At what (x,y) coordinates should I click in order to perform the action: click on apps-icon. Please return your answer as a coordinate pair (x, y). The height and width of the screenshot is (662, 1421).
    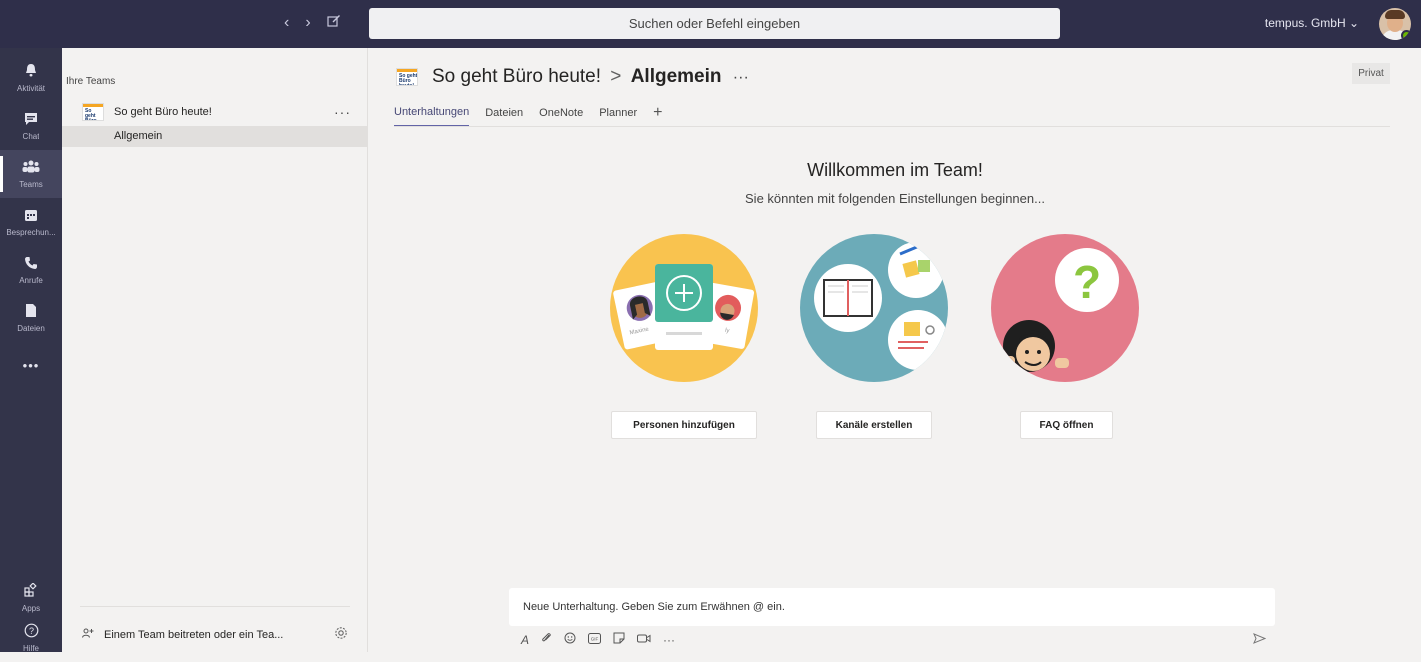
    Looking at the image, I should click on (31, 592).